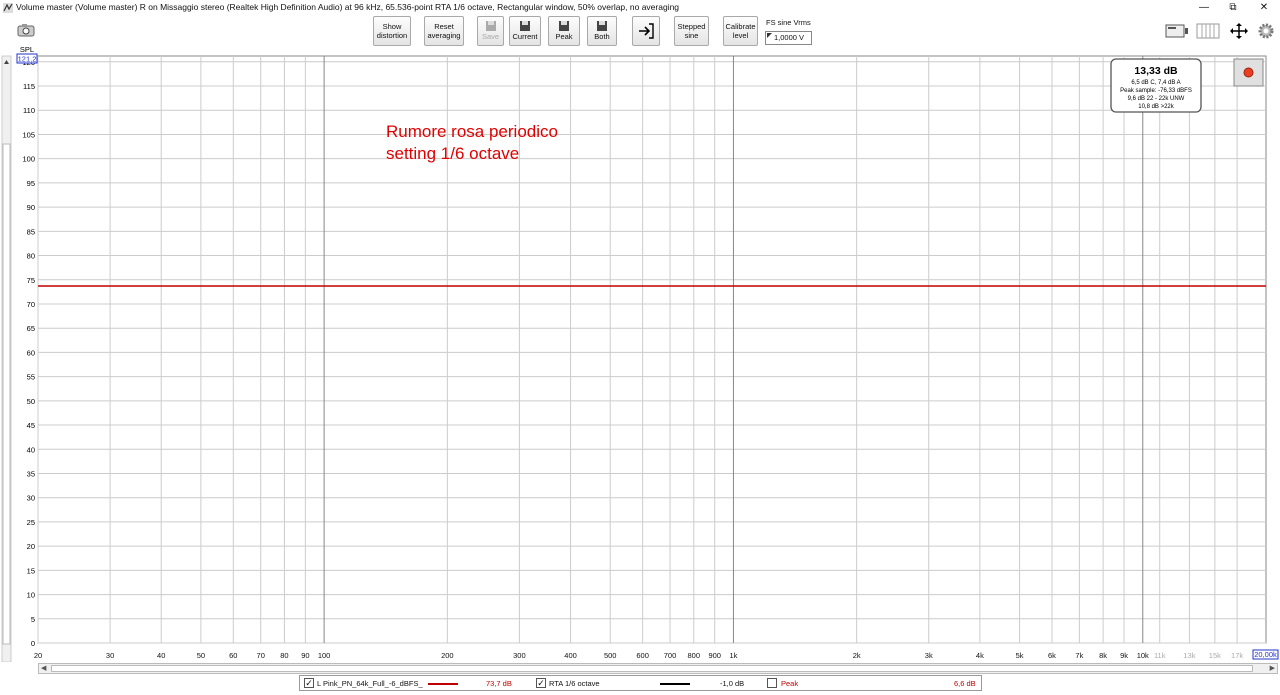  What do you see at coordinates (602, 31) in the screenshot?
I see `save-both-button: Both` at bounding box center [602, 31].